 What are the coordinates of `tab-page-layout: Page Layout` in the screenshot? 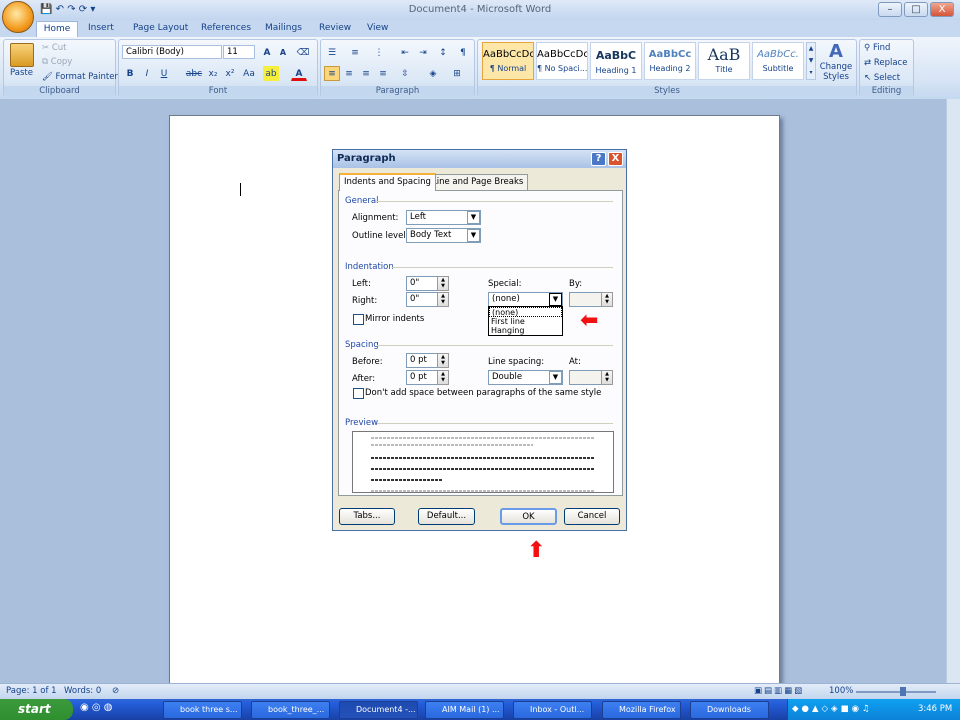 It's located at (160, 29).